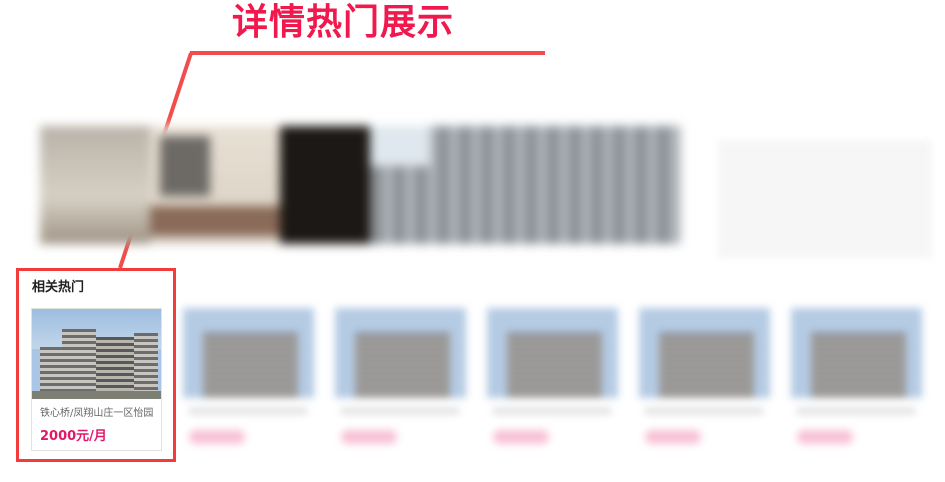 This screenshot has width=945, height=482. What do you see at coordinates (367, 53) in the screenshot?
I see `annotation-underline` at bounding box center [367, 53].